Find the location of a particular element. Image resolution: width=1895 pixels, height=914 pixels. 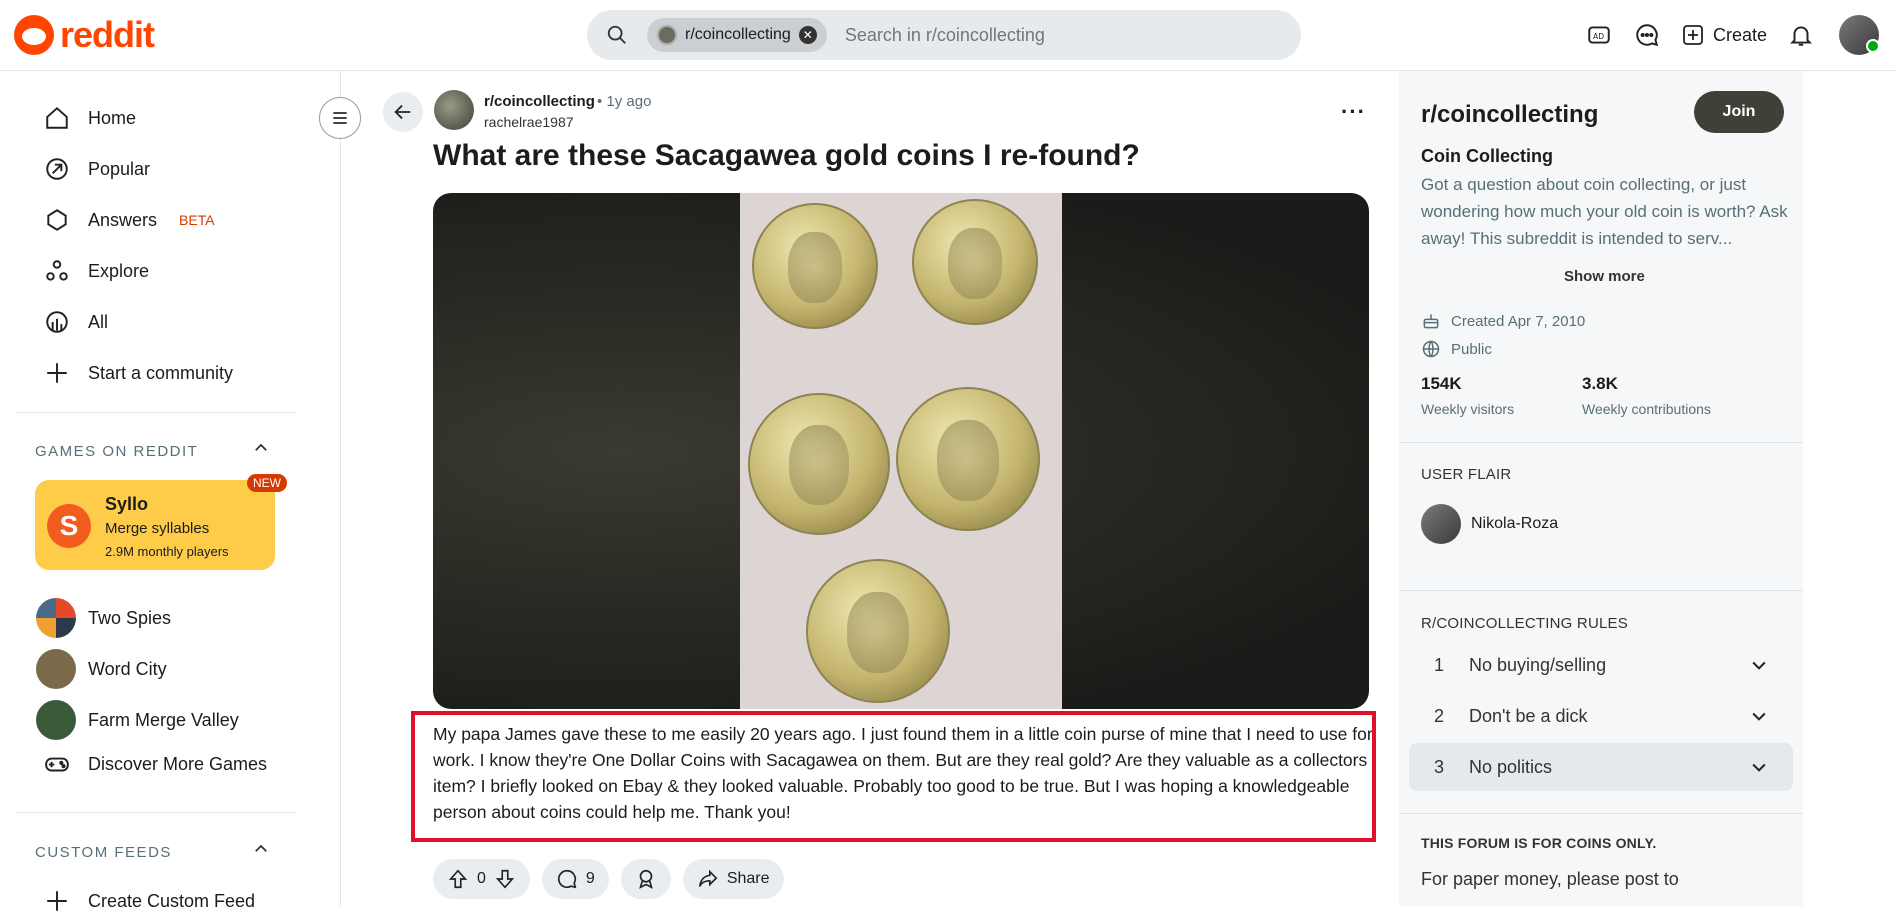

rule-text: No buying/selling is located at coordinates (1538, 664).